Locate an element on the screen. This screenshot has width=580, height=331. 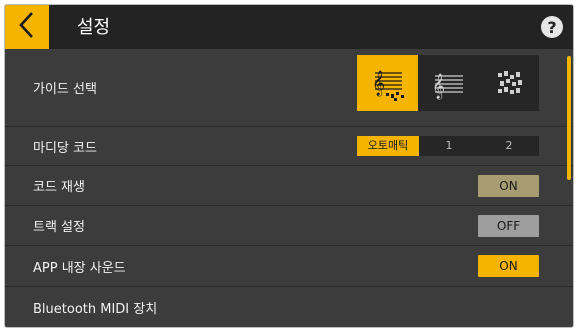
guide-option-staff: 𝄞 is located at coordinates (448, 83).